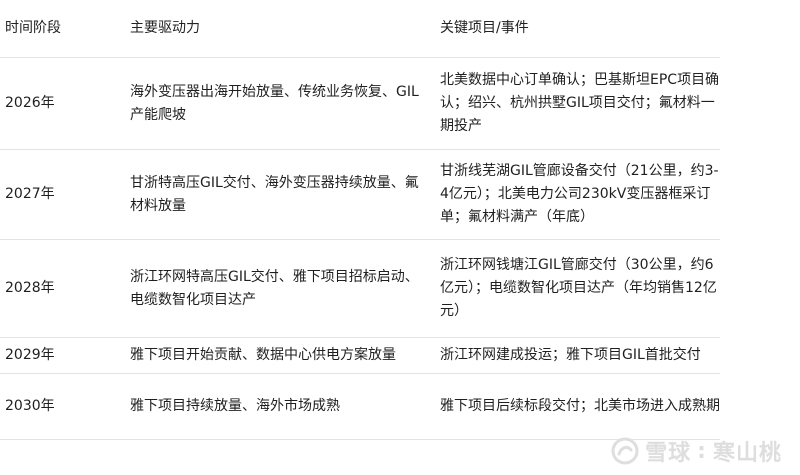  I want to click on watermark: 雪球 : 寒山桃, so click(696, 451).